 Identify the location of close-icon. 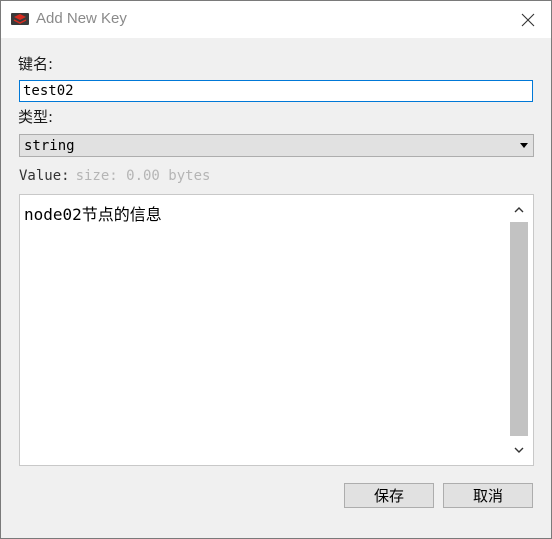
(528, 19).